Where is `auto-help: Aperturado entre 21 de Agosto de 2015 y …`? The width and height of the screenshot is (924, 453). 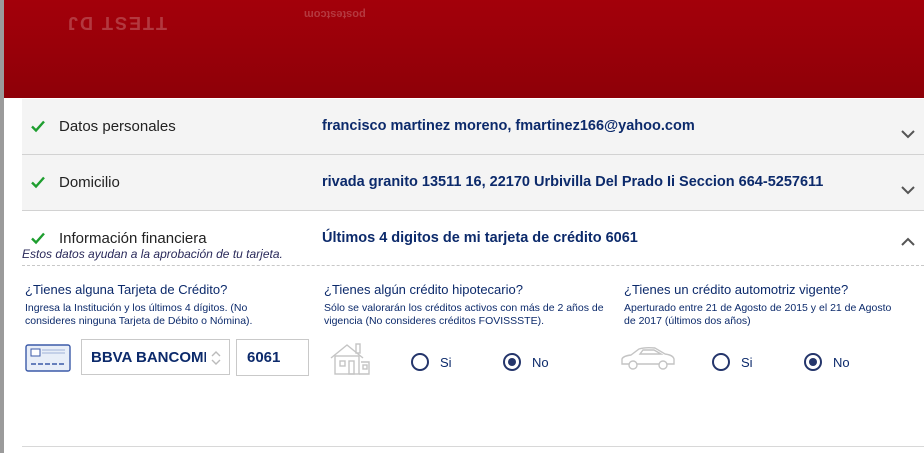
auto-help: Aperturado entre 21 de Agosto de 2015 y … is located at coordinates (758, 314).